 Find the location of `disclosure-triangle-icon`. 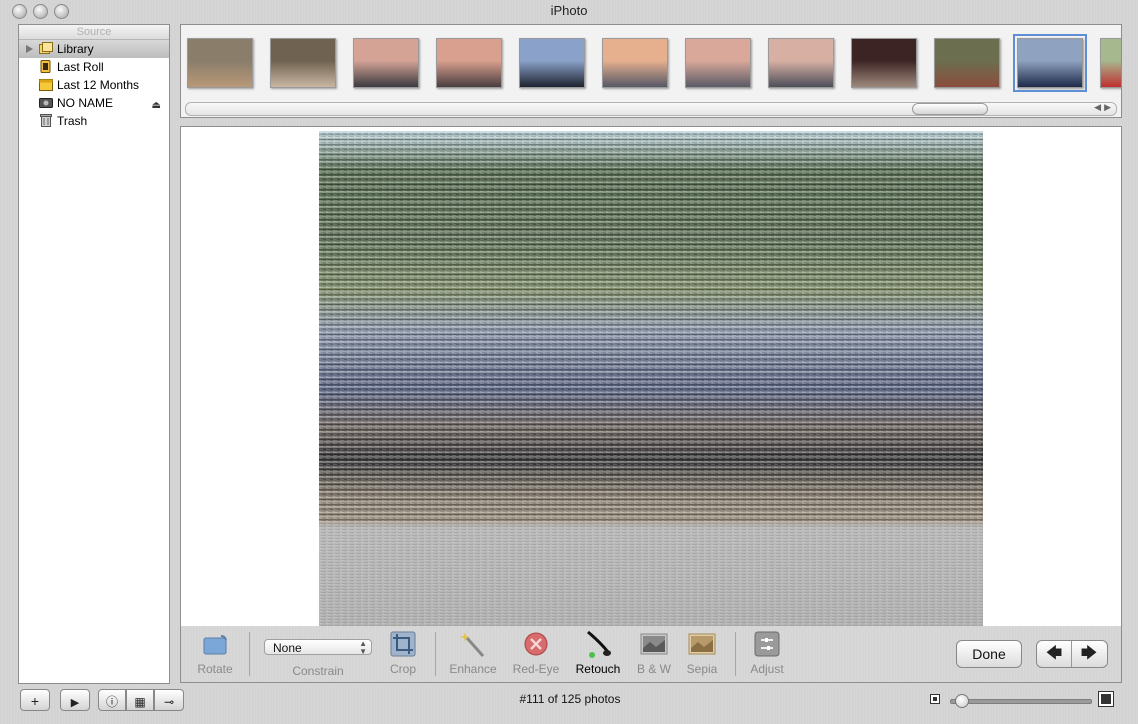

disclosure-triangle-icon is located at coordinates (29, 49).